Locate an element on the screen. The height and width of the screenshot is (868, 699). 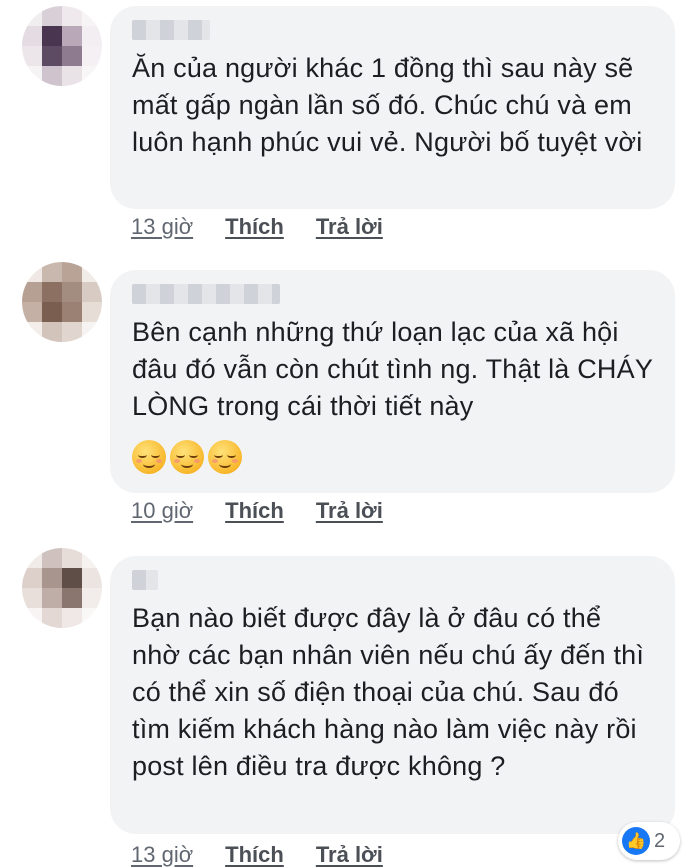
timestamp: 10 giờ is located at coordinates (162, 511).